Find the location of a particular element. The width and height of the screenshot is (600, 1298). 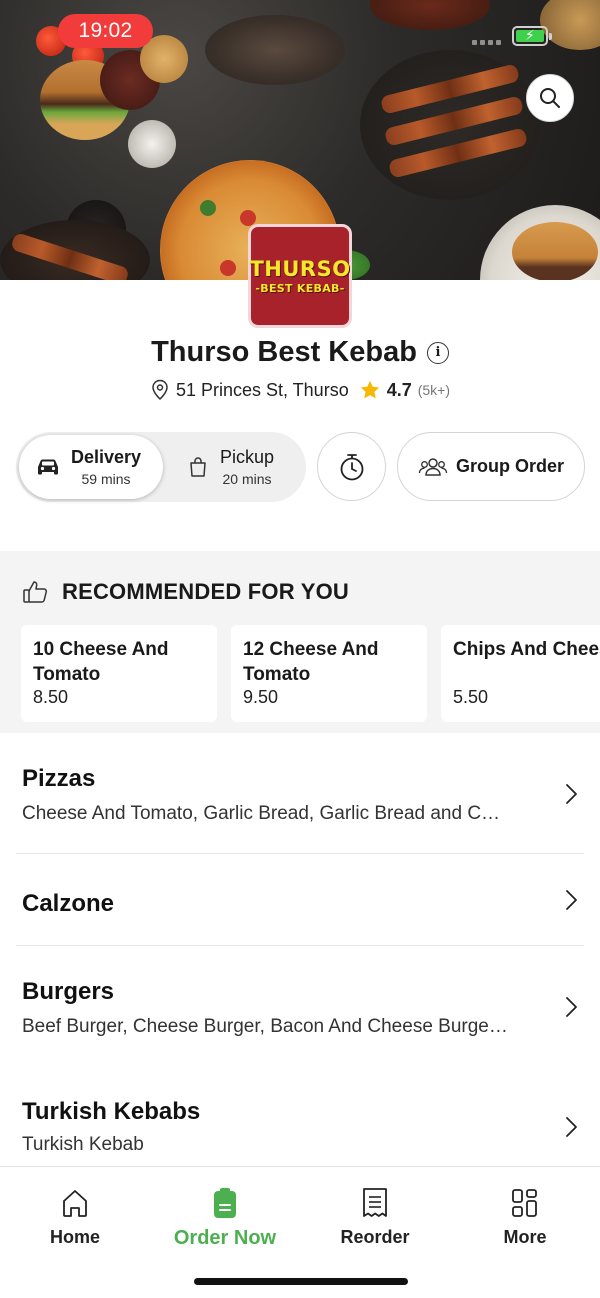

nav-home: Home is located at coordinates (75, 1217).